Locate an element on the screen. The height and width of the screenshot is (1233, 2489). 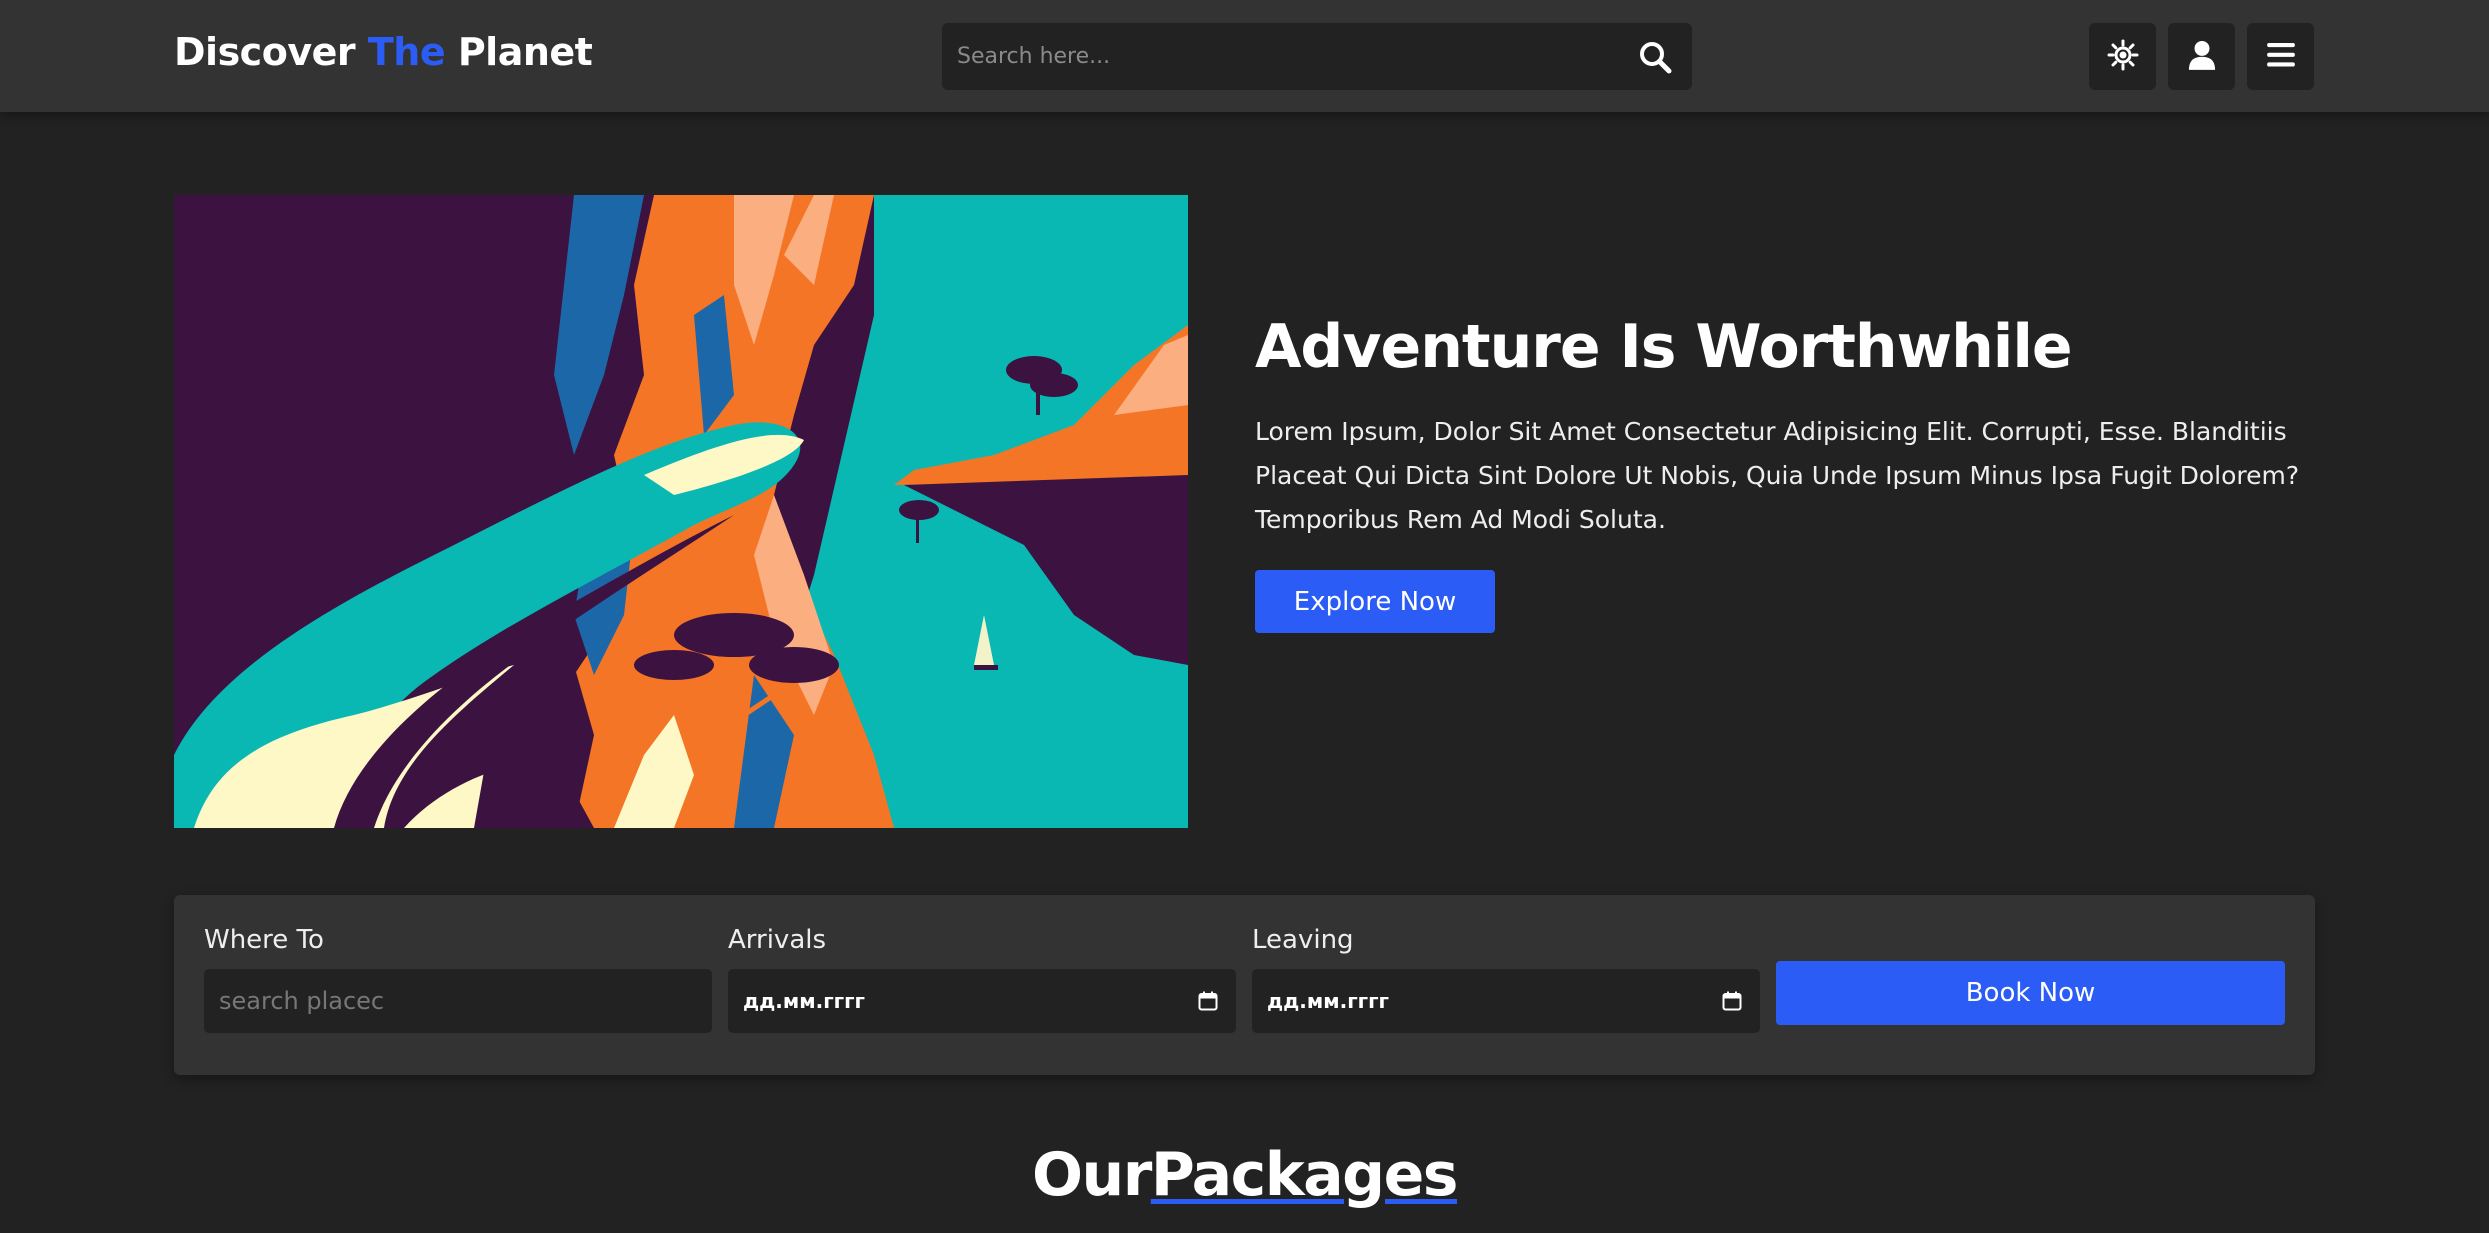
user-account-button is located at coordinates (2201, 56).